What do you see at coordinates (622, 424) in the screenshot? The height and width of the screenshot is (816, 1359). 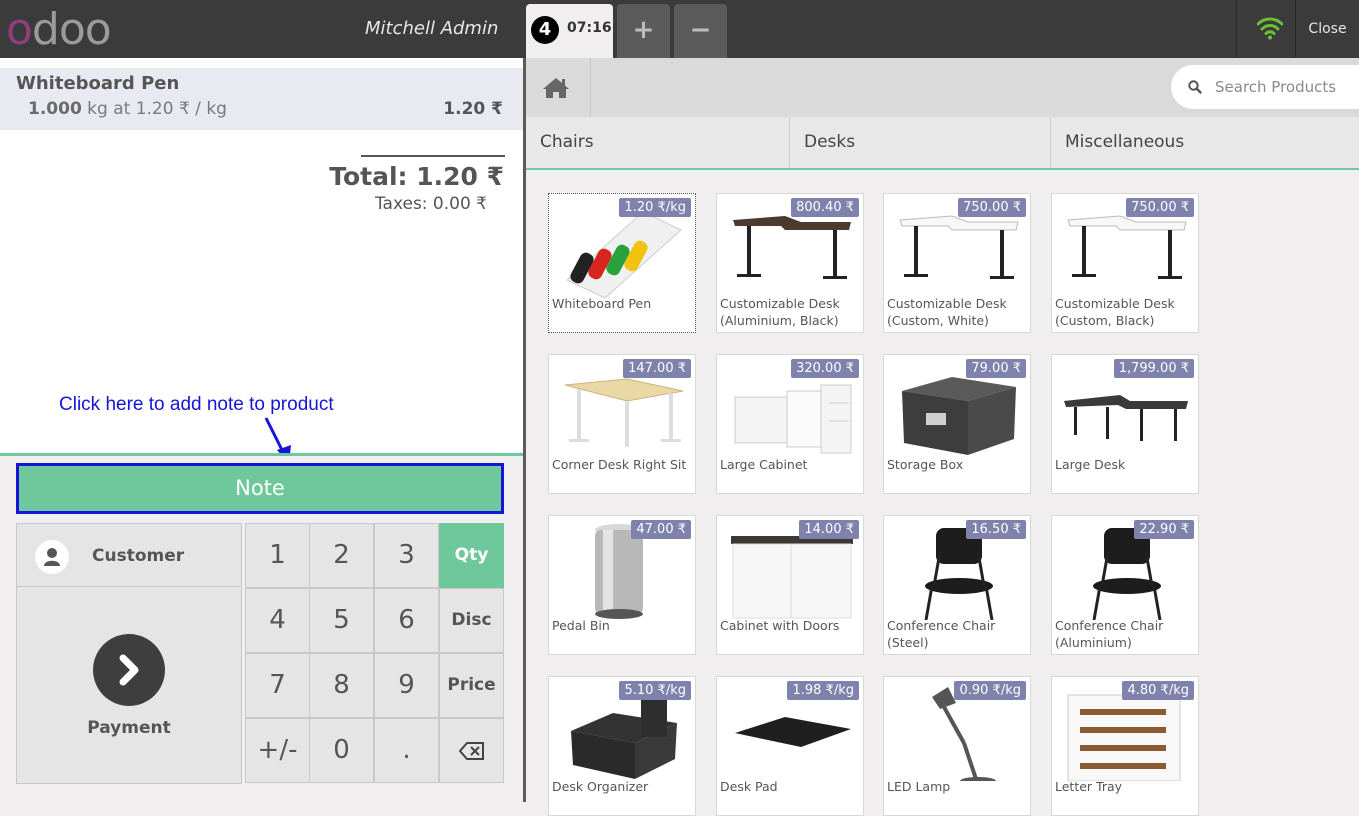 I see `product-card: 147.00 ₹ Corner Desk Right Sit` at bounding box center [622, 424].